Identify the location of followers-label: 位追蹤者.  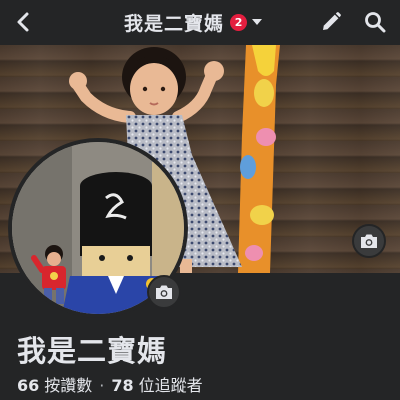
(170, 385).